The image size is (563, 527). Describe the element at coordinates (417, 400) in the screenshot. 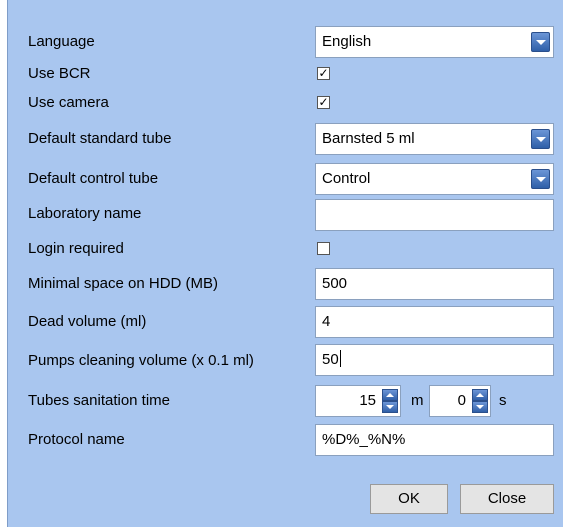

I see `minutes-unit: m` at that location.